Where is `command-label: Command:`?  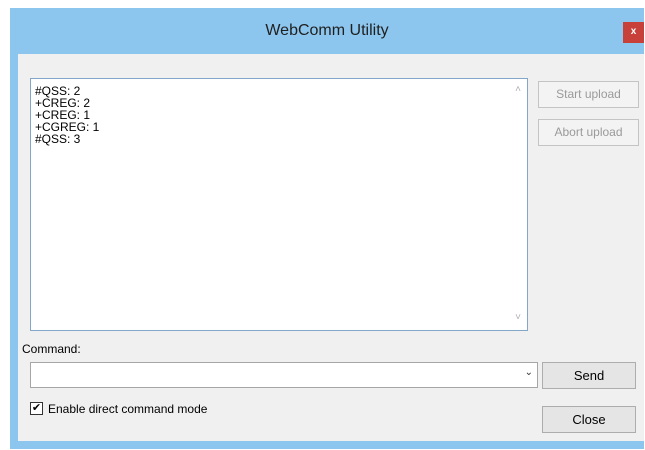
command-label: Command: is located at coordinates (51, 349).